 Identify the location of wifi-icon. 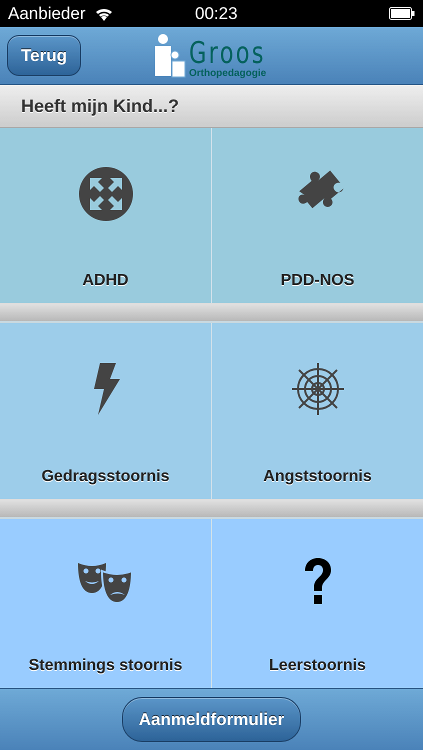
(104, 13).